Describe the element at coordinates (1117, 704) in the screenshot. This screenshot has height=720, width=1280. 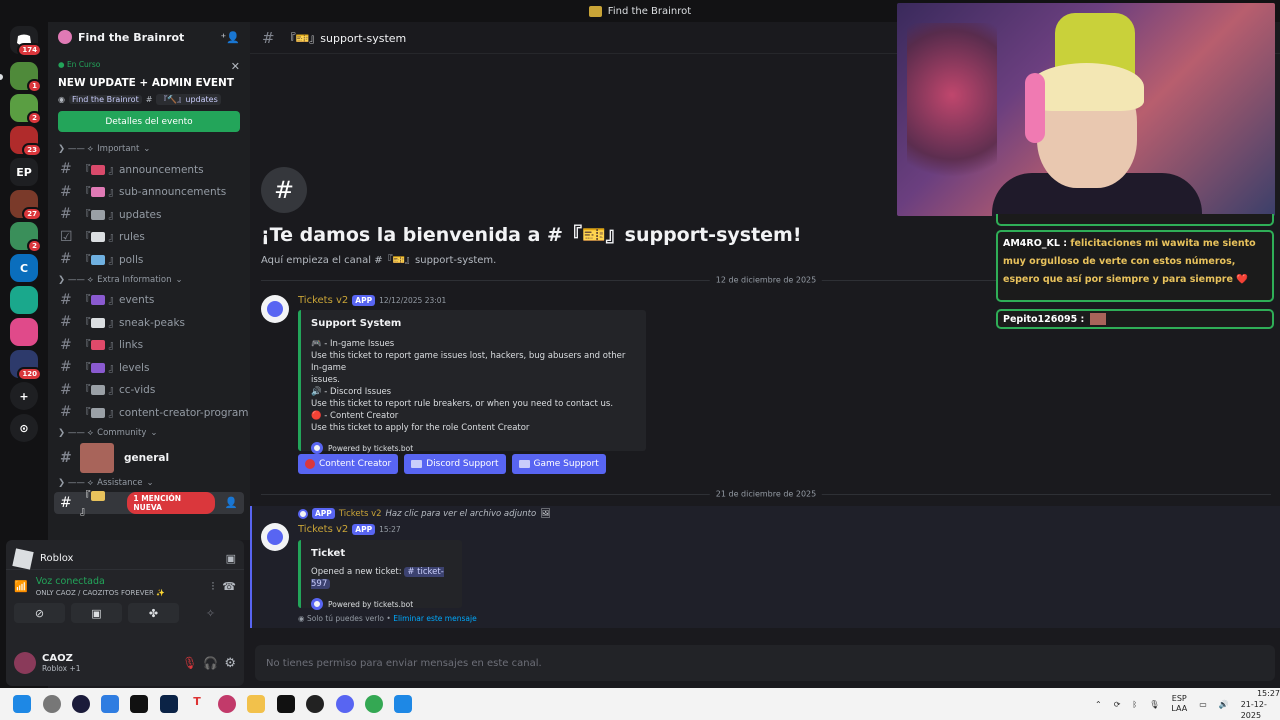
I see `sync-icon: ⟳` at that location.